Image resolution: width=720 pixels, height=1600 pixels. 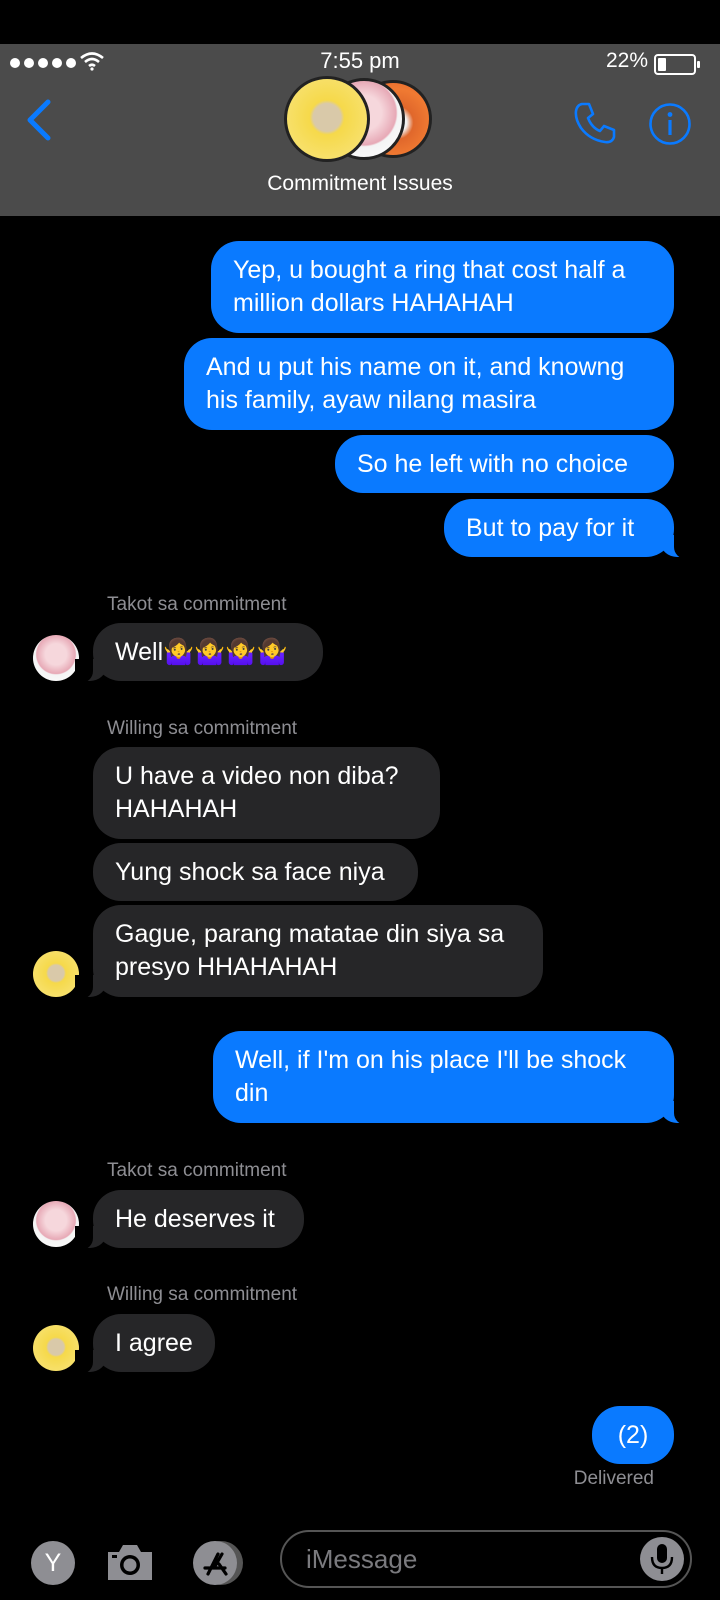 I want to click on camera-icon, so click(x=130, y=1562).